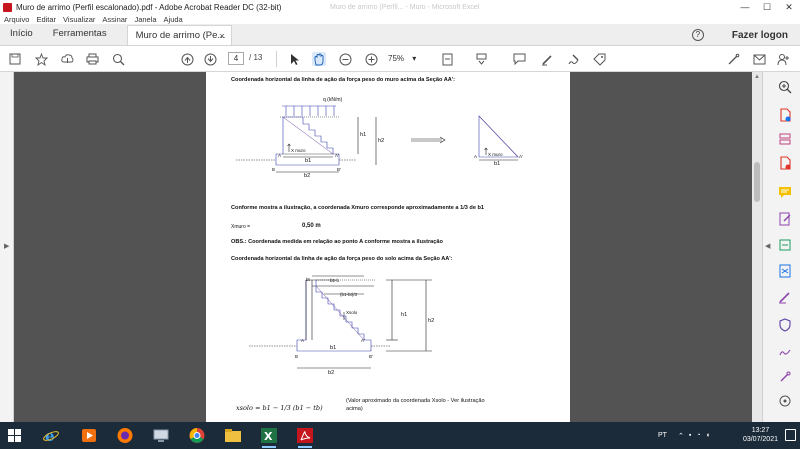 The height and width of the screenshot is (449, 800). Describe the element at coordinates (757, 247) in the screenshot. I see `vertical-scrollbar: ▲` at that location.